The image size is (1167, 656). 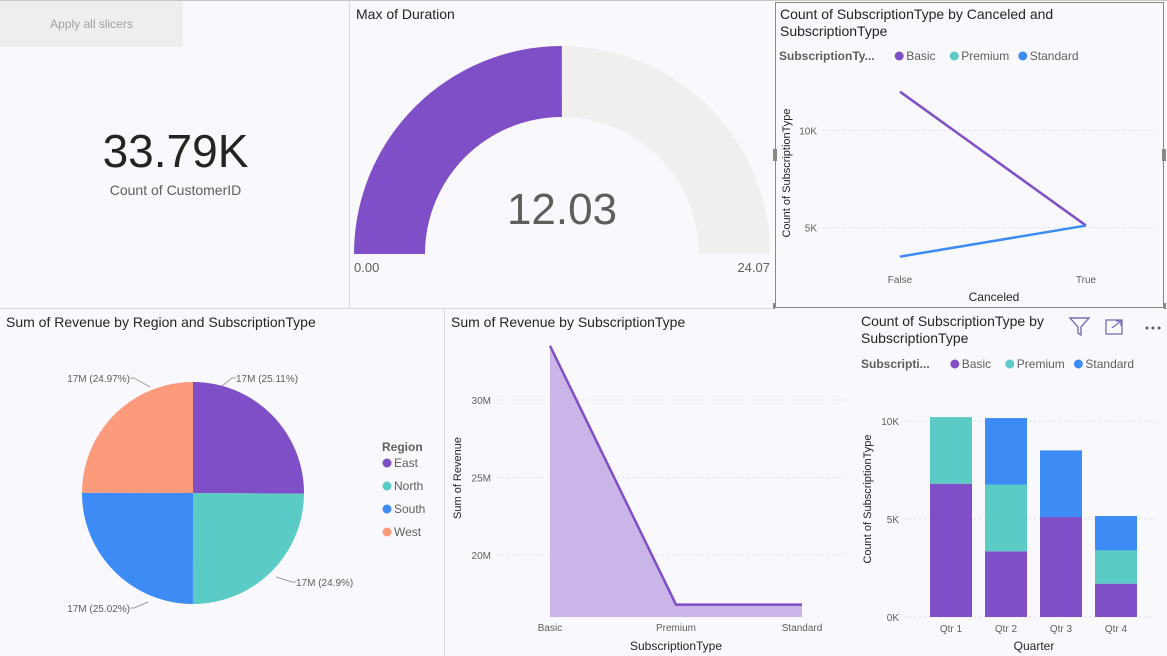 I want to click on x-tick-label: Qtr 1, so click(x=951, y=629).